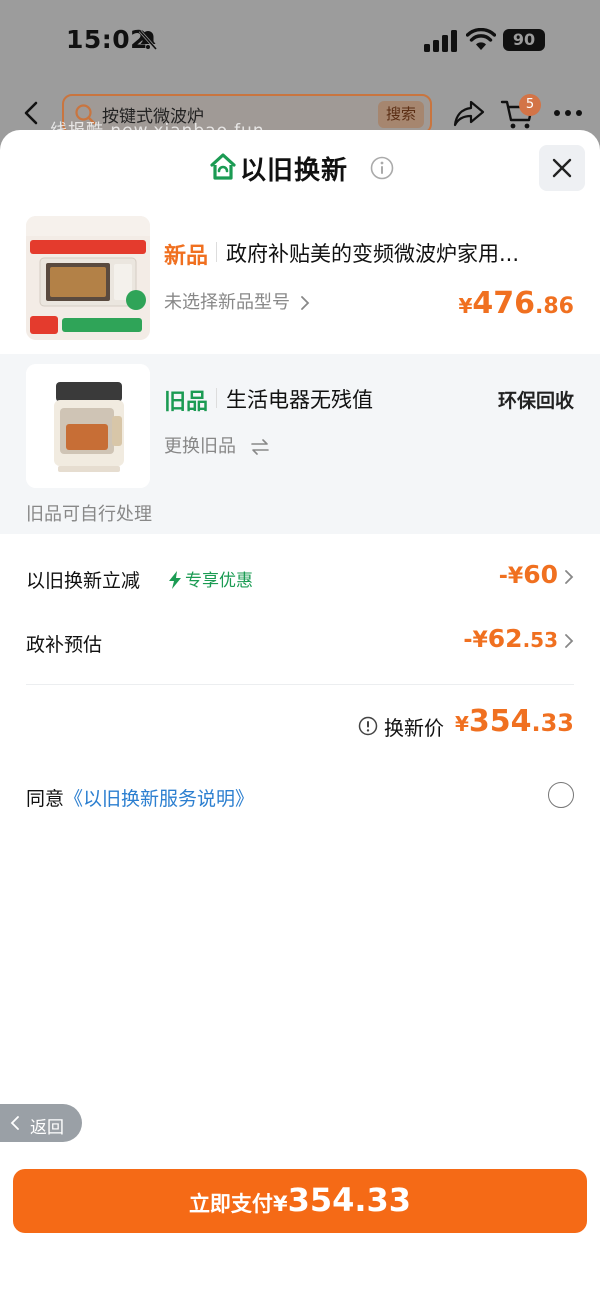 This screenshot has height=1300, width=600. I want to click on chevron-left-icon, so click(14, 1123).